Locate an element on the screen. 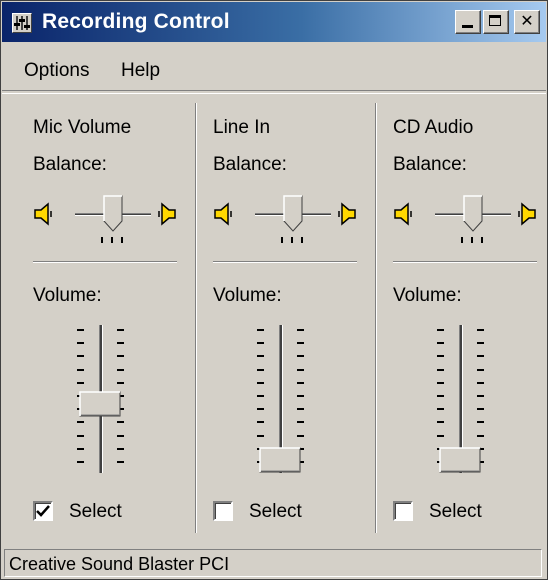 This screenshot has height=580, width=548. maximize-button is located at coordinates (496, 22).